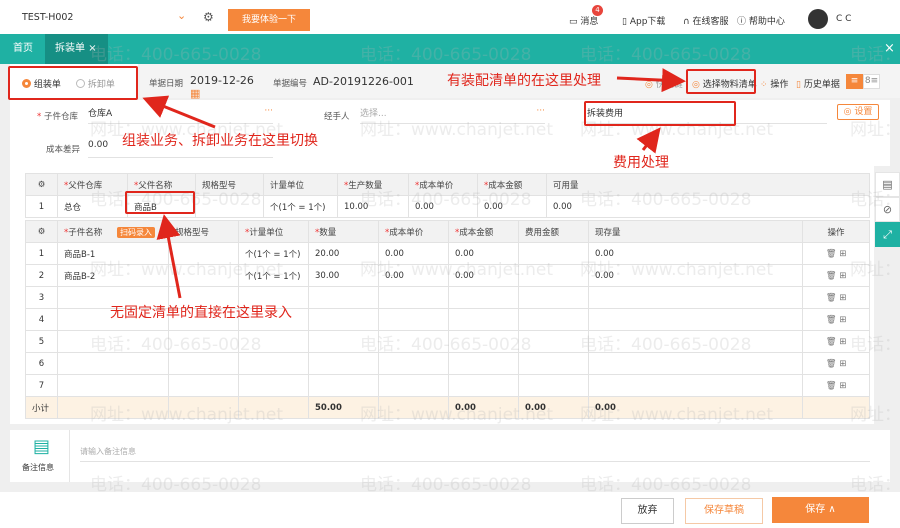 This screenshot has width=900, height=528. I want to click on arrow-expense, so click(648, 140).